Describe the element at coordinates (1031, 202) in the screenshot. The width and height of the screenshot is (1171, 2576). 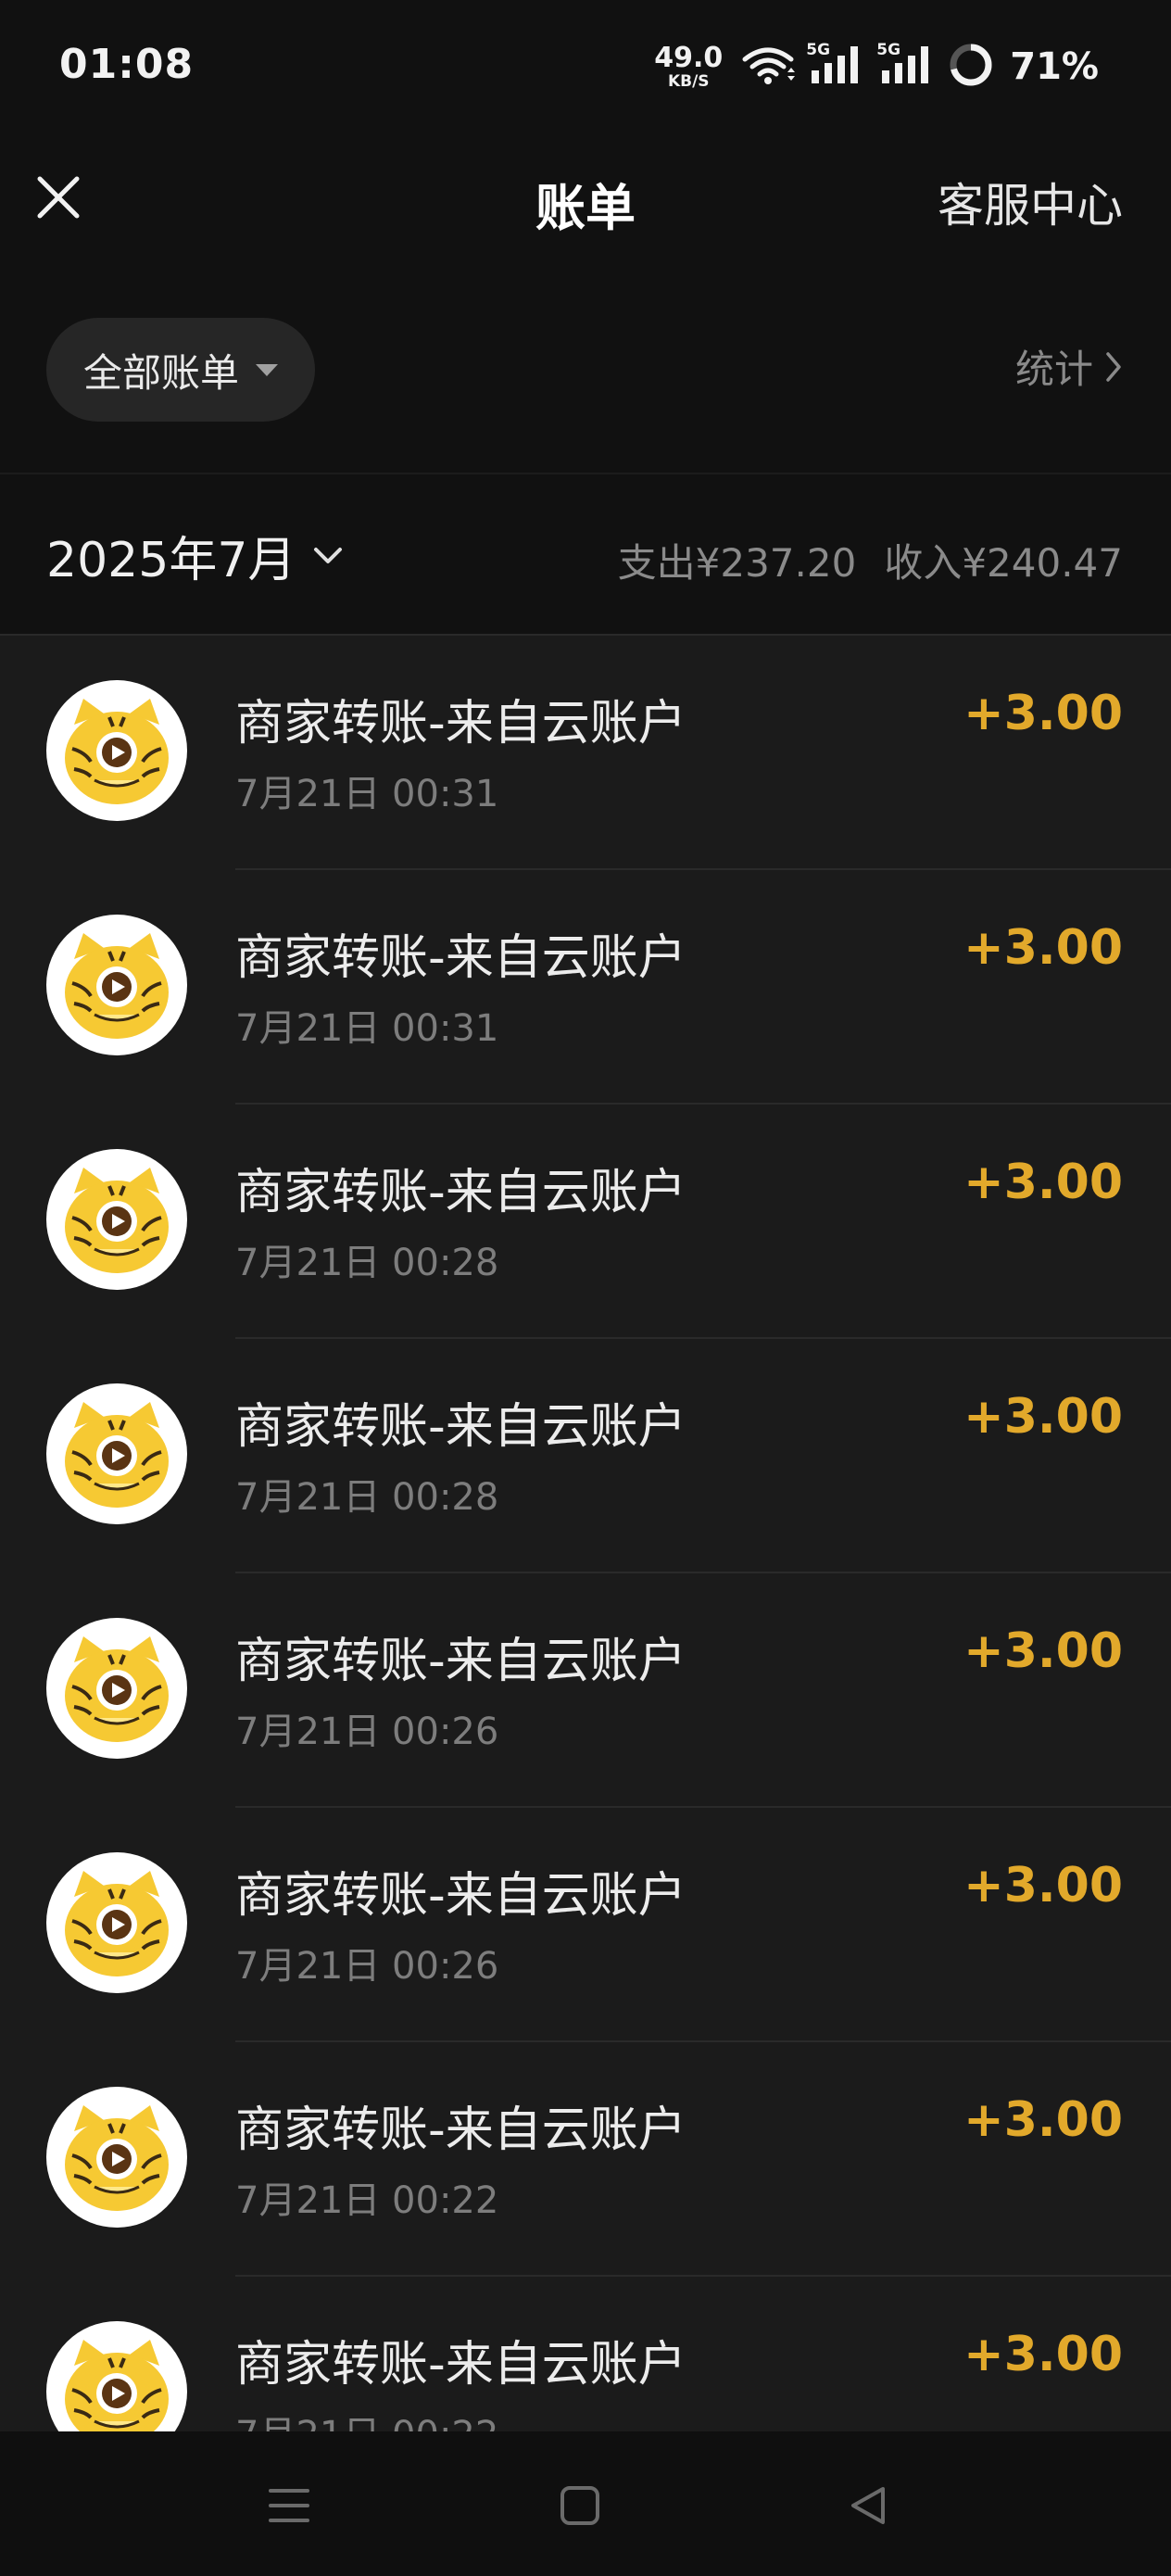
I see `customer-service-link: 客服中心` at that location.